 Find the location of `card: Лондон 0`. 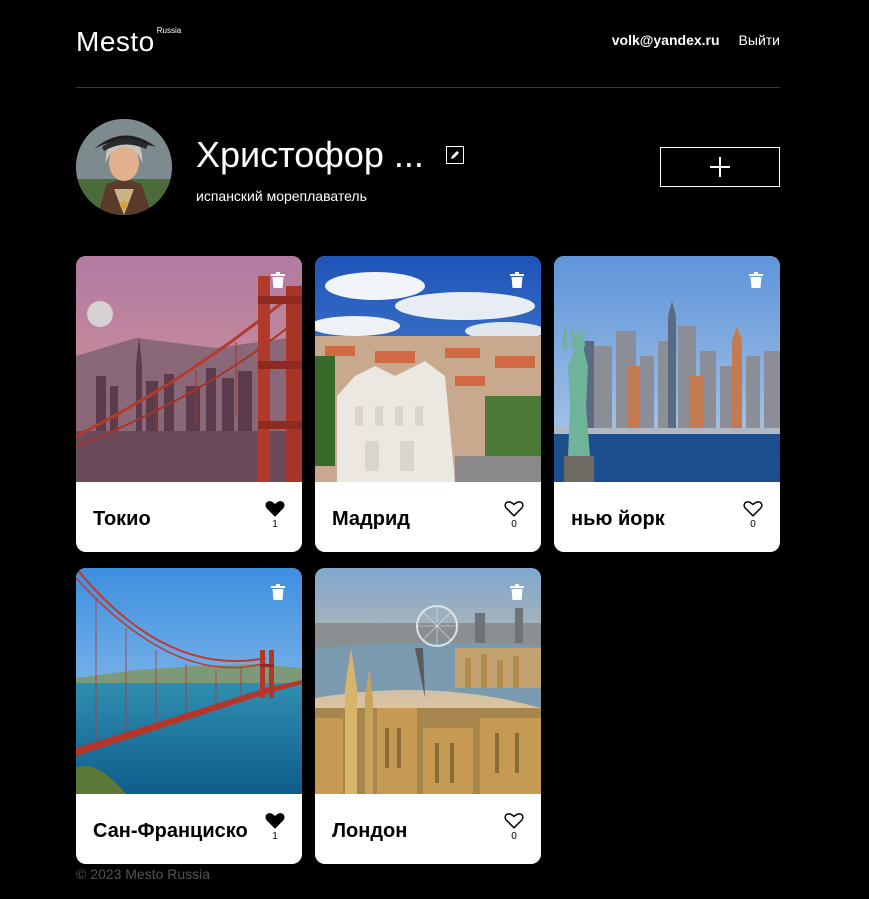

card: Лондон 0 is located at coordinates (428, 716).